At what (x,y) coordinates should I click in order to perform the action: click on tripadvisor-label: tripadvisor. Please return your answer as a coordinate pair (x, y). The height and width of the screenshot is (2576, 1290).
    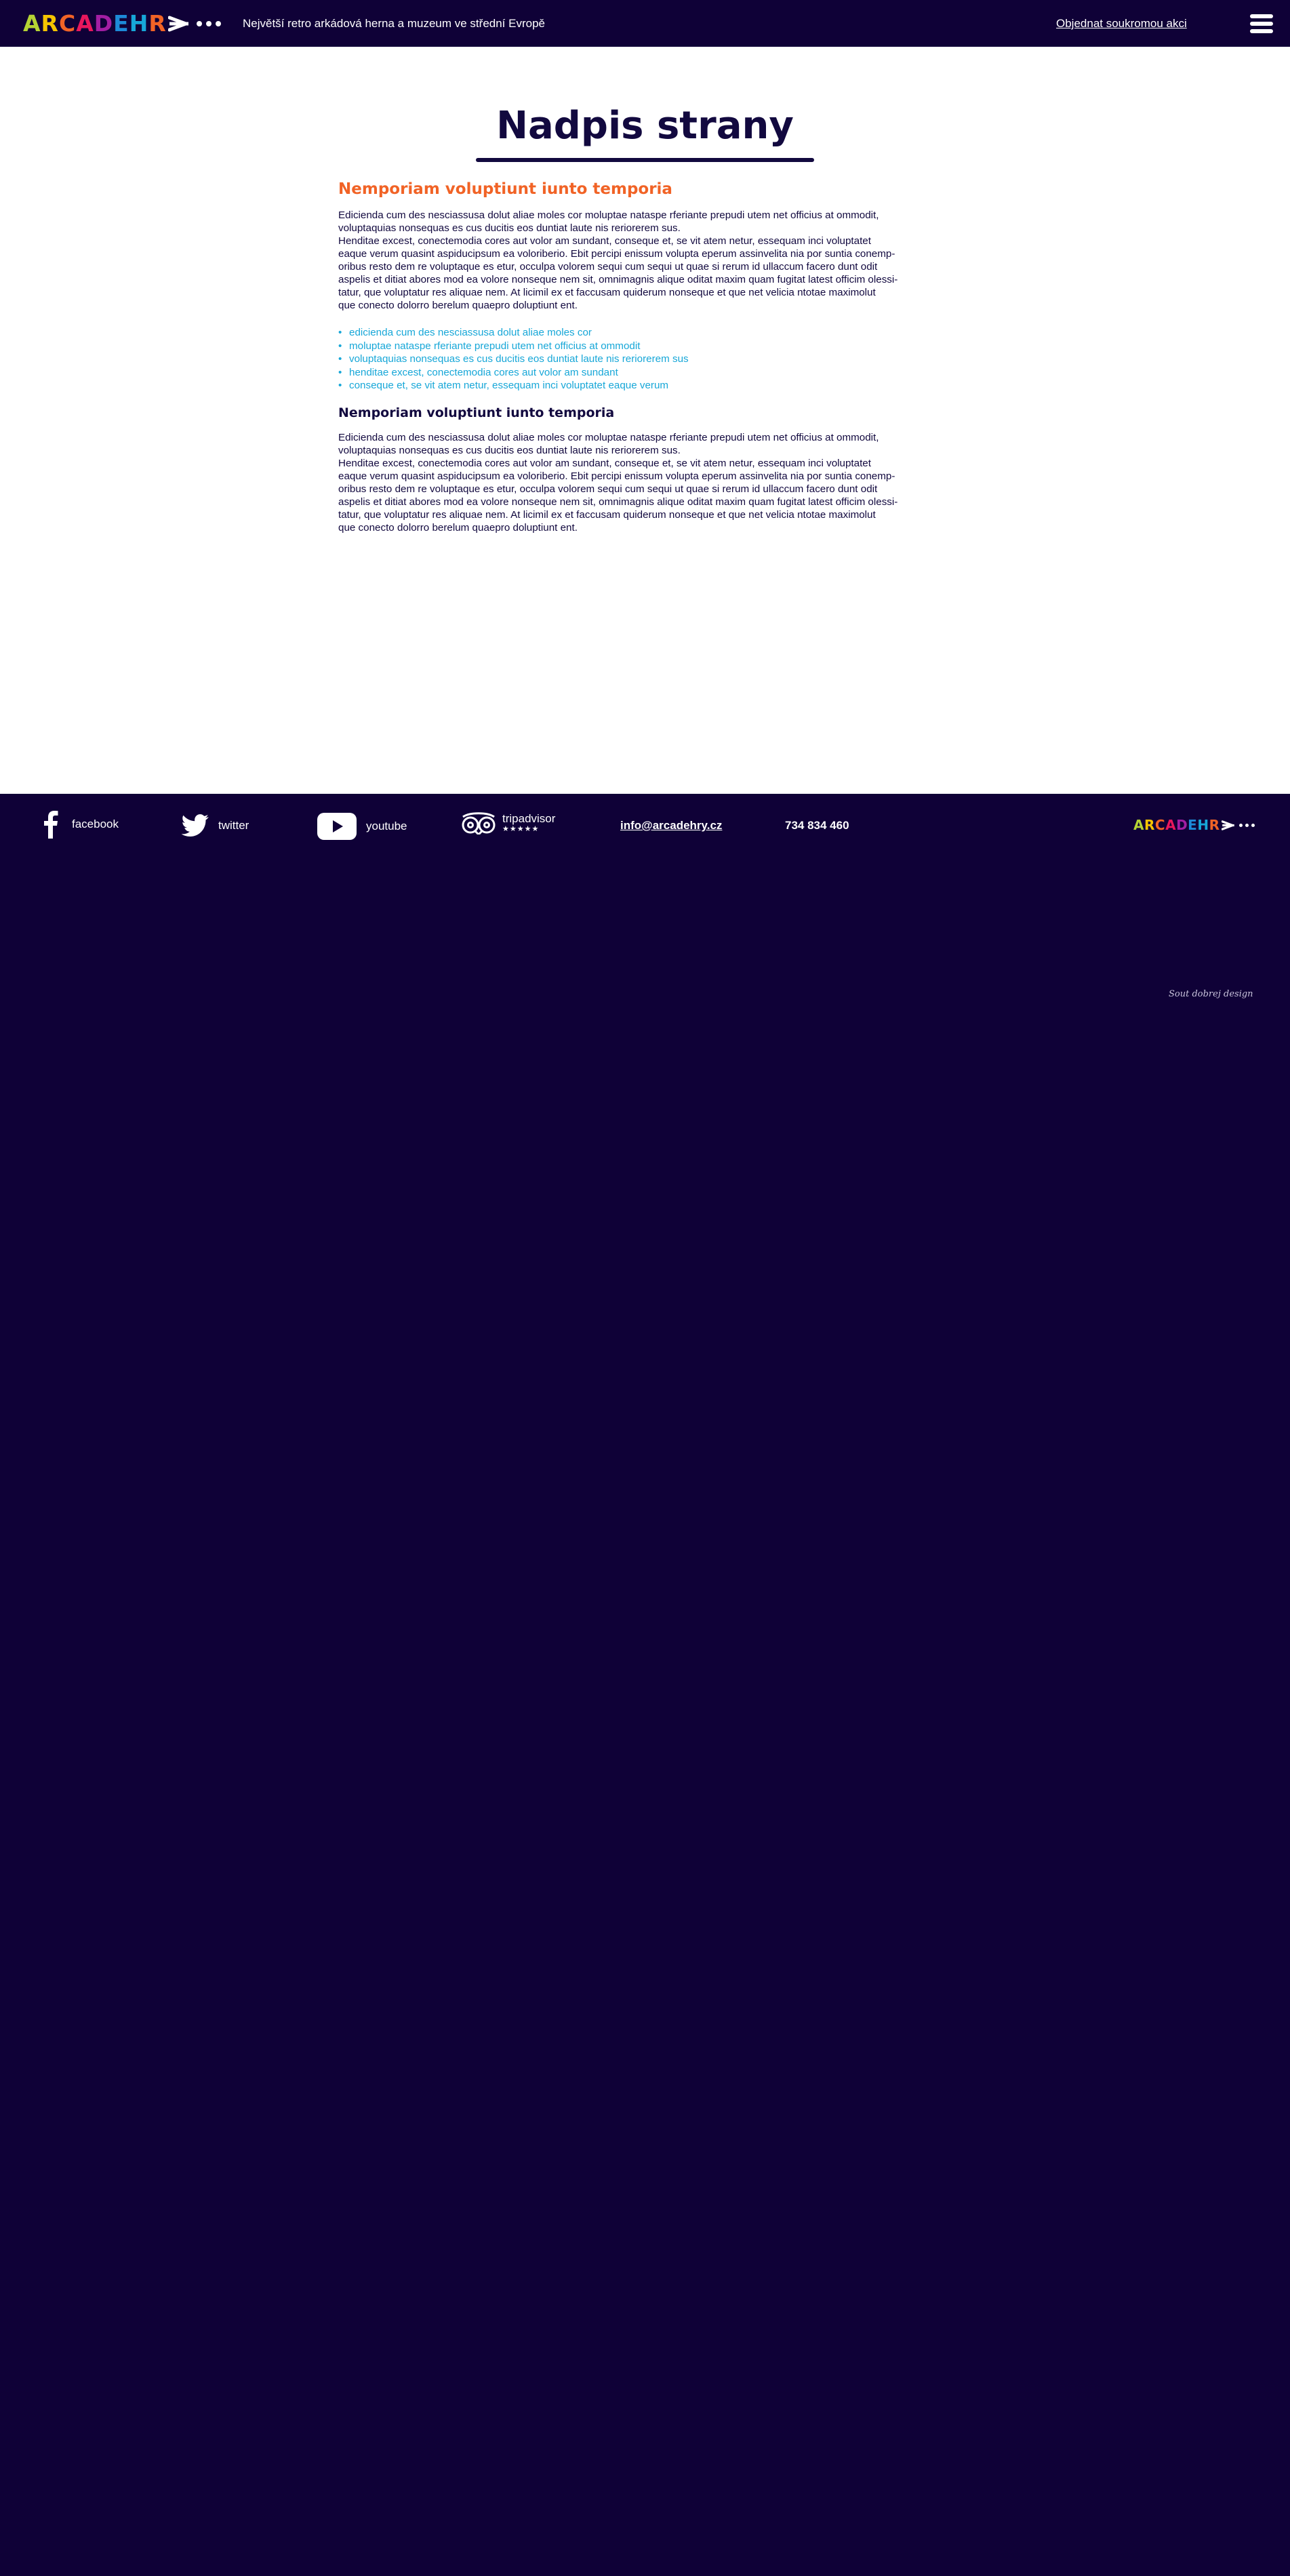
    Looking at the image, I should click on (529, 818).